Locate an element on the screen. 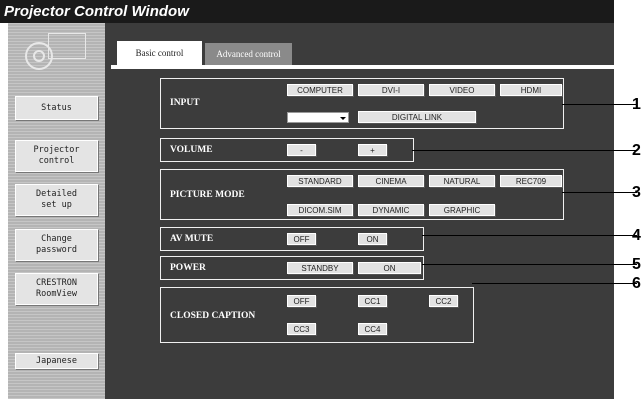  input-label: INPUT is located at coordinates (185, 103).